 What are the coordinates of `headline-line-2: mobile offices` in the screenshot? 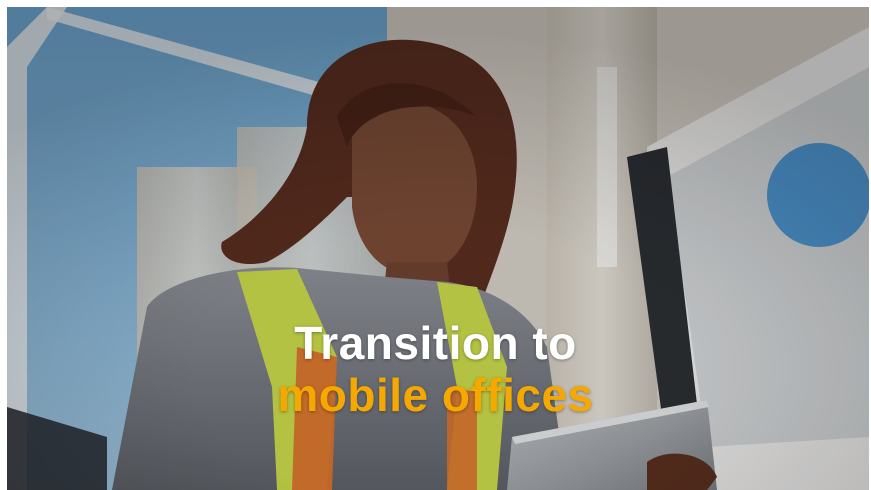 It's located at (435, 395).